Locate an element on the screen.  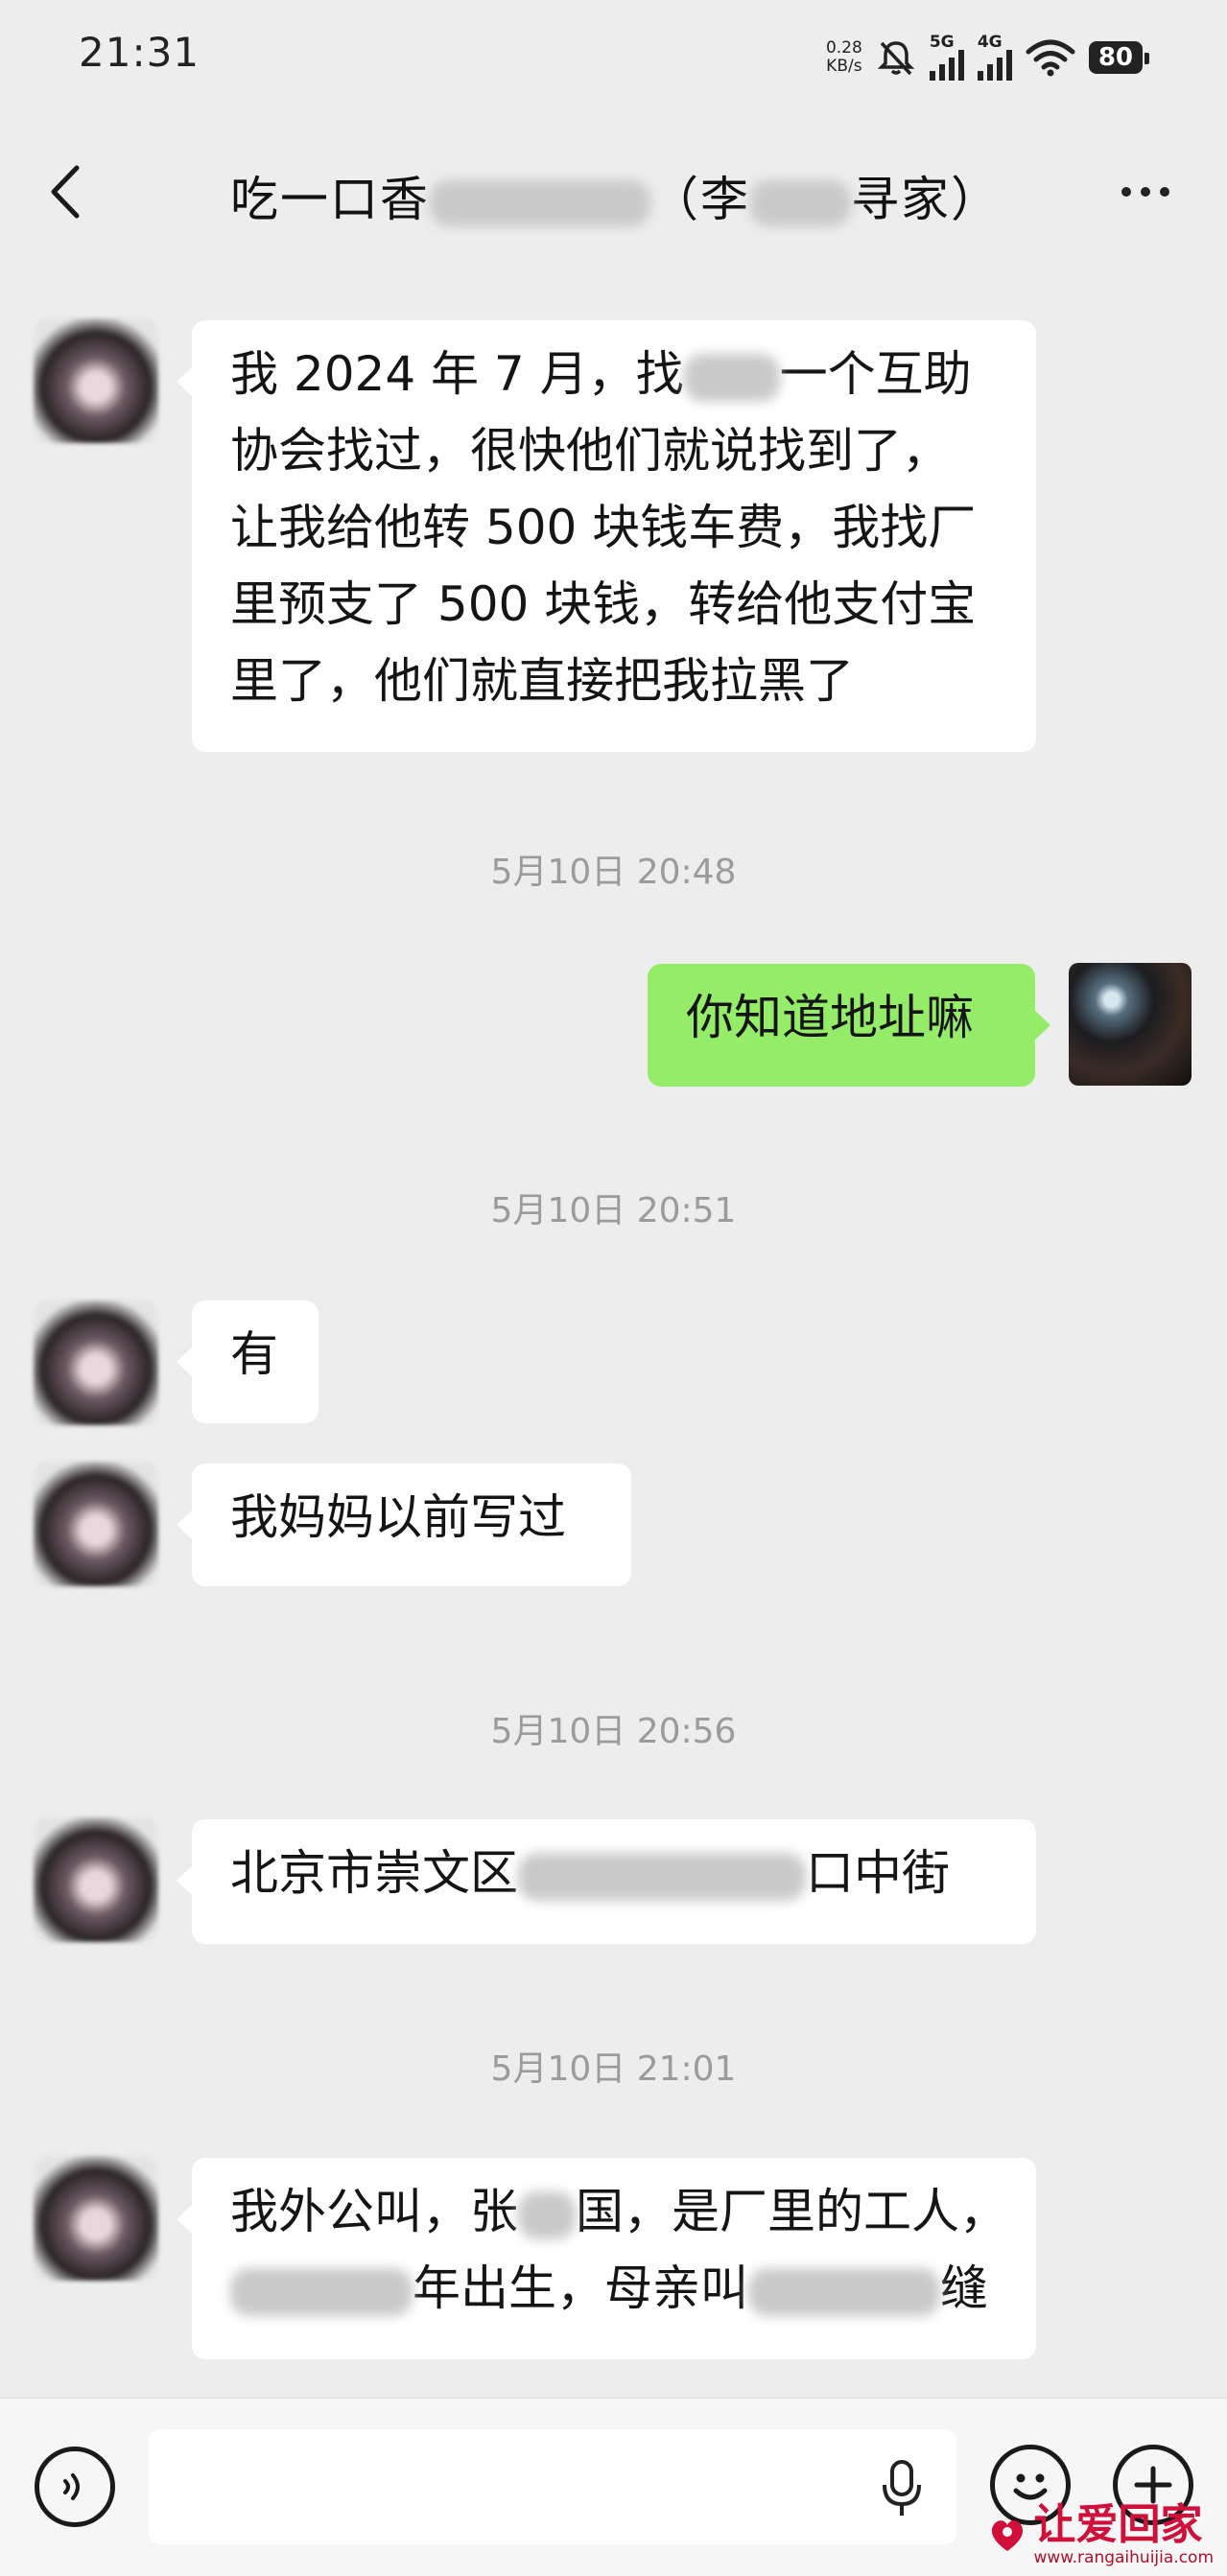
incoming-message-bubble: 北京市崇文区 口中街 is located at coordinates (606, 1881).